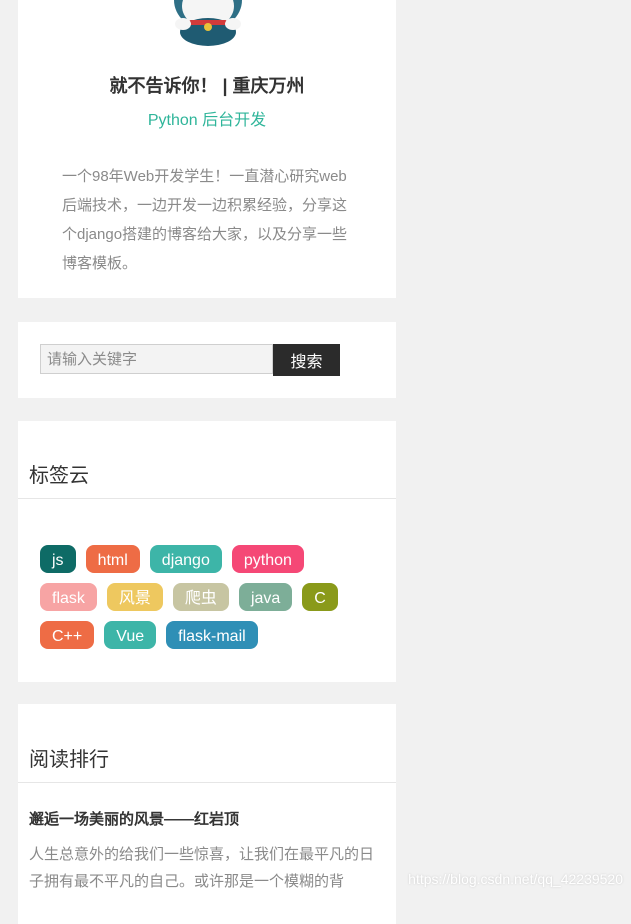  What do you see at coordinates (68, 597) in the screenshot?
I see `tag-flask: flask` at bounding box center [68, 597].